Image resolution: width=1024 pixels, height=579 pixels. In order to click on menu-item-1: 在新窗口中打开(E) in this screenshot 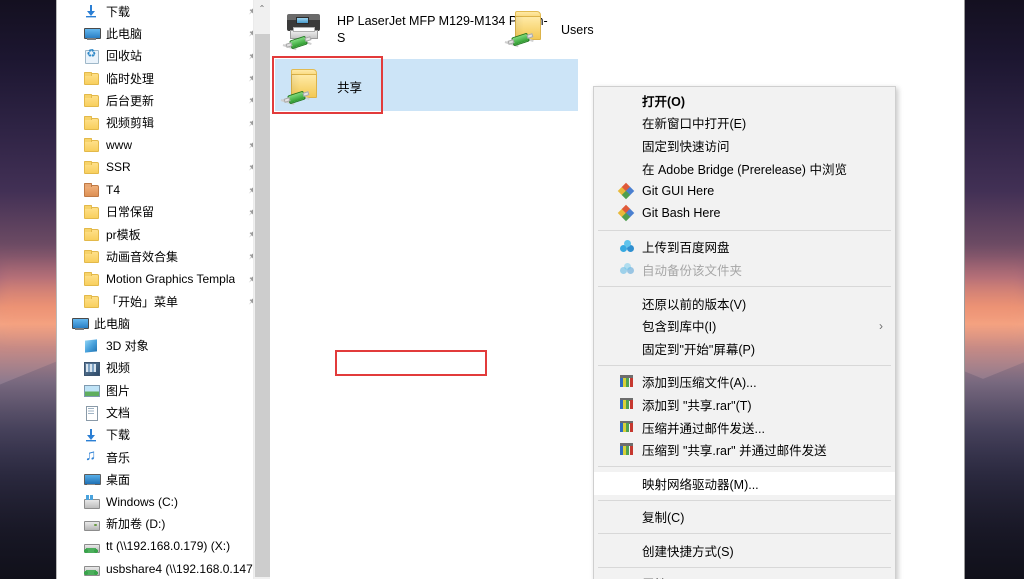, I will do `click(744, 123)`.